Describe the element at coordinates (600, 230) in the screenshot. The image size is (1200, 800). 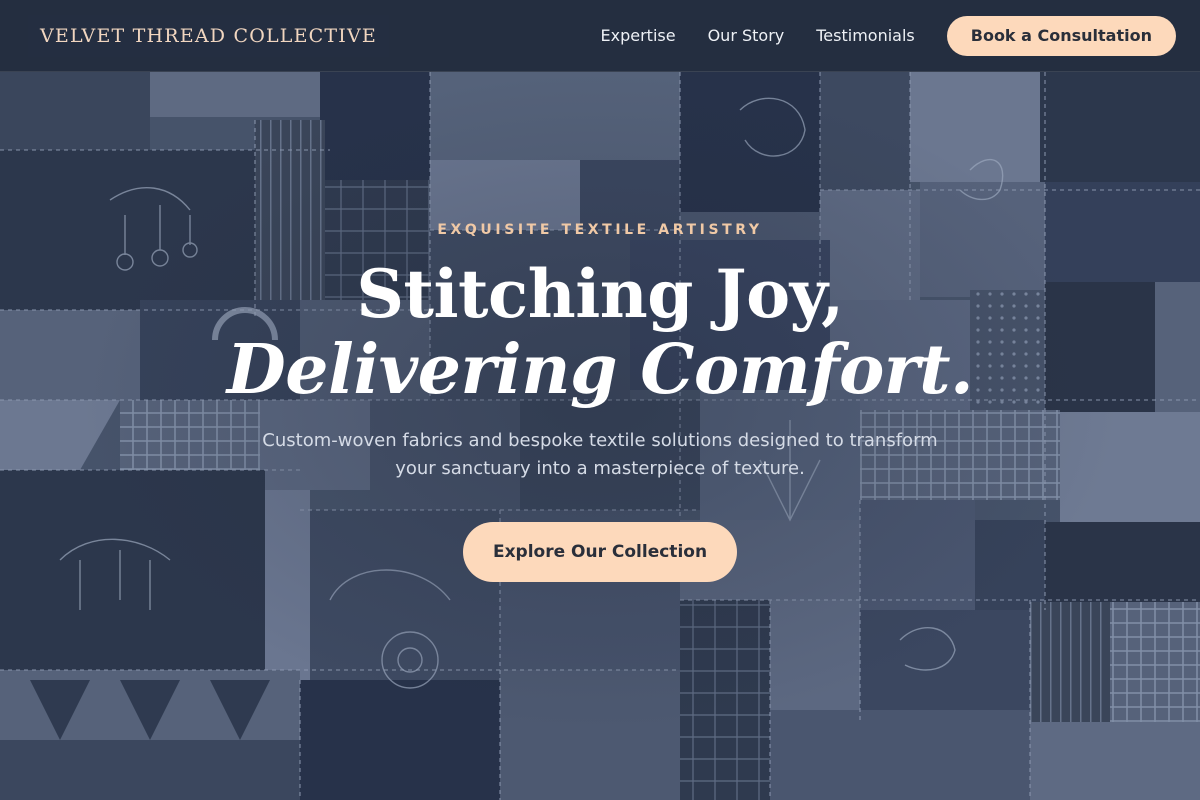
I see `hero-eyebrow: EXQUISITE TEXTILE ARTISTRY` at that location.